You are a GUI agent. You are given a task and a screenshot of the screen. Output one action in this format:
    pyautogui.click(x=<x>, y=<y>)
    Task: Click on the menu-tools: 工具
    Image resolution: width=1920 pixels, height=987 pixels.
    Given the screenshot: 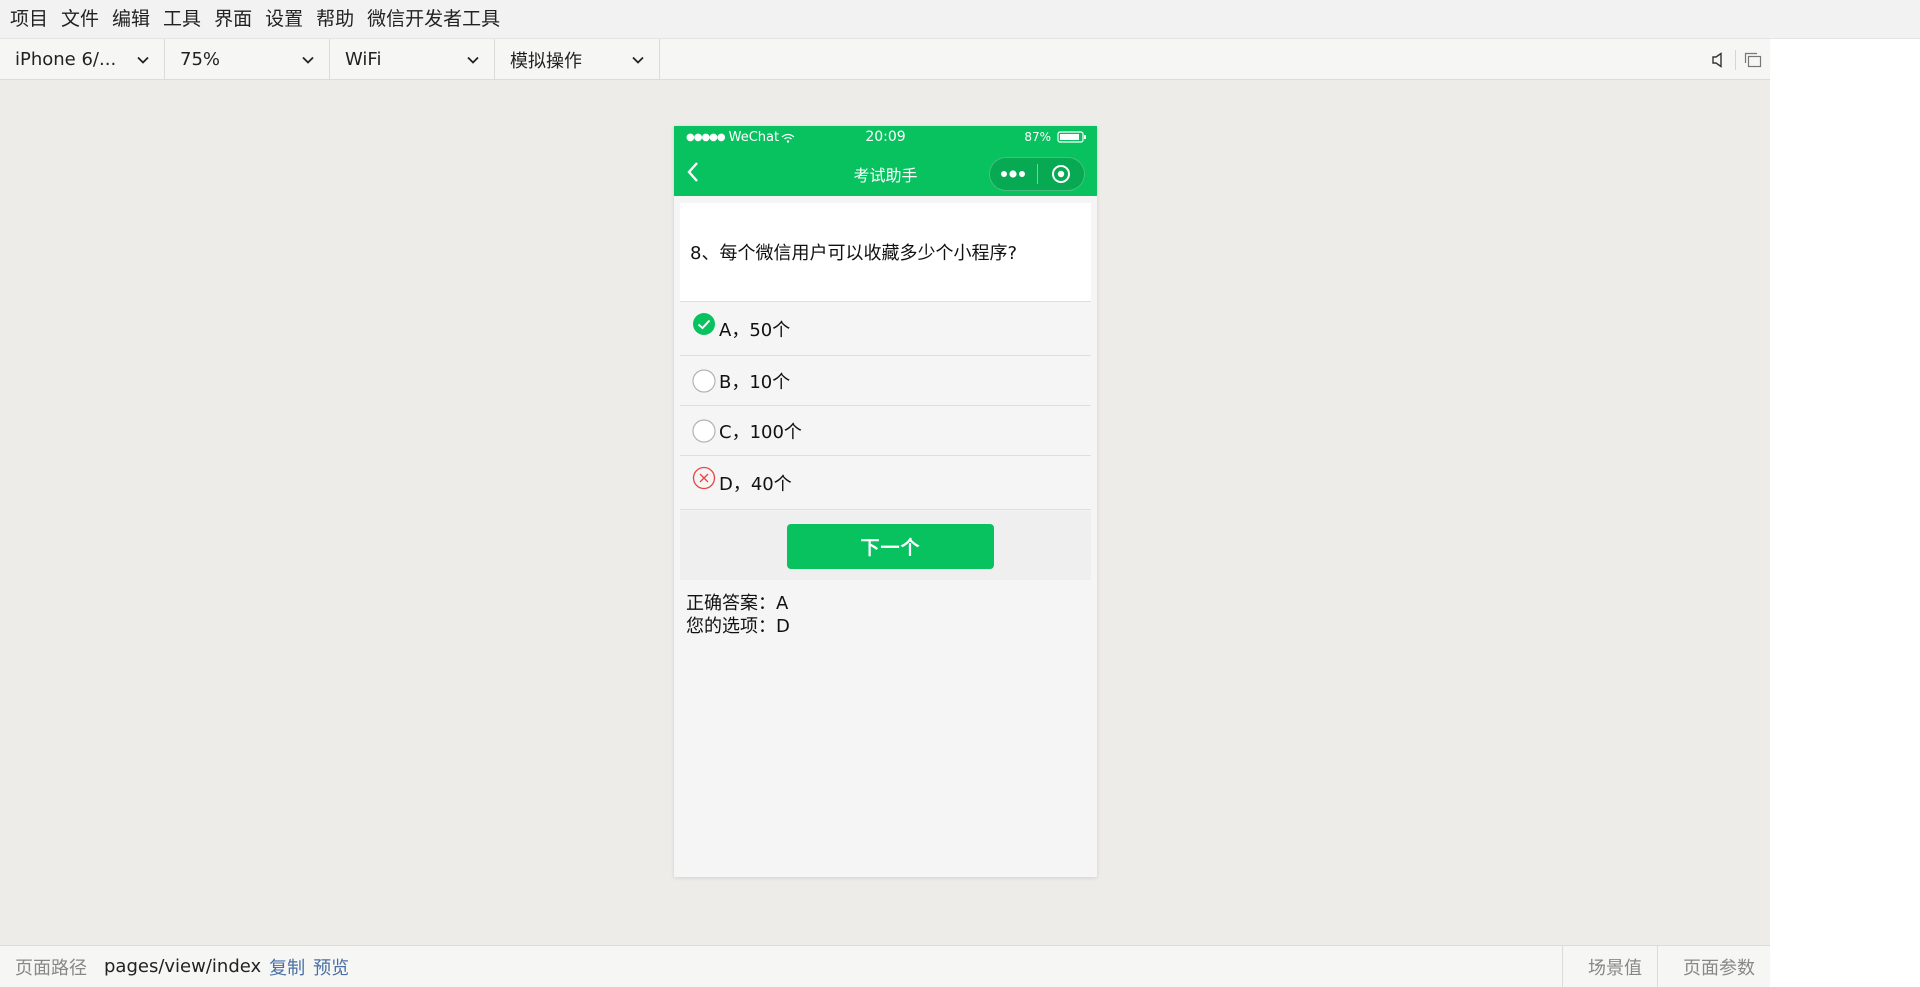 What is the action you would take?
    pyautogui.click(x=184, y=19)
    